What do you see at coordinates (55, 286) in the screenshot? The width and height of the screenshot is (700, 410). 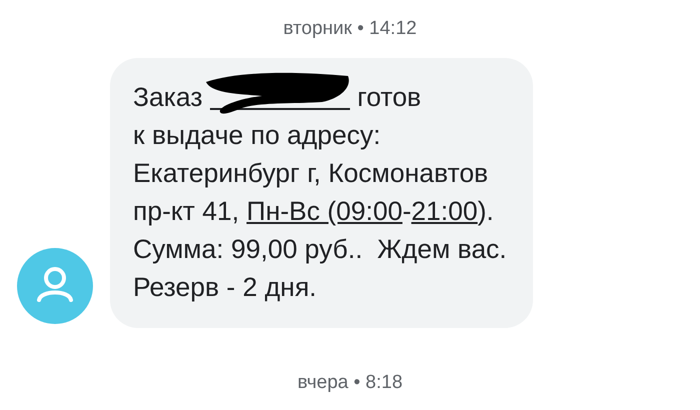 I see `avatar-icon` at bounding box center [55, 286].